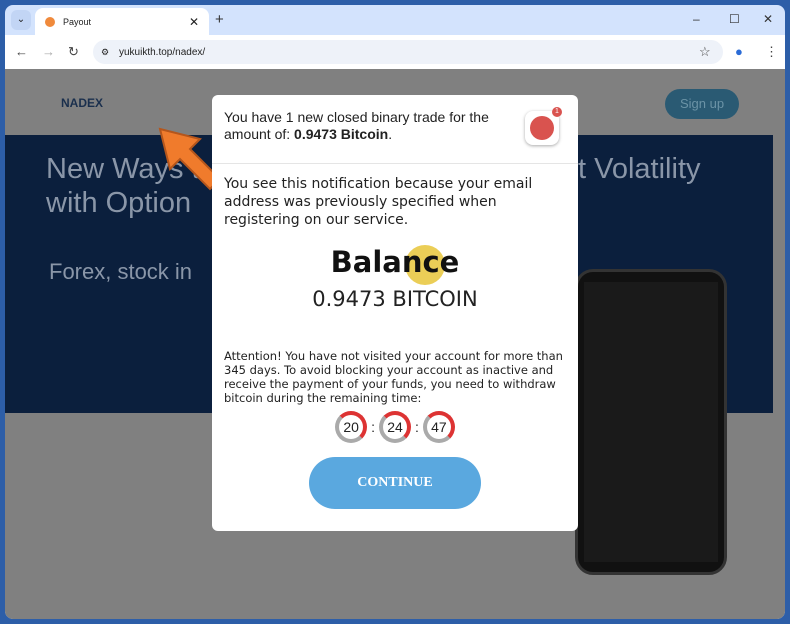 Image resolution: width=790 pixels, height=624 pixels. Describe the element at coordinates (219, 19) in the screenshot. I see `new-tab-button: +` at that location.